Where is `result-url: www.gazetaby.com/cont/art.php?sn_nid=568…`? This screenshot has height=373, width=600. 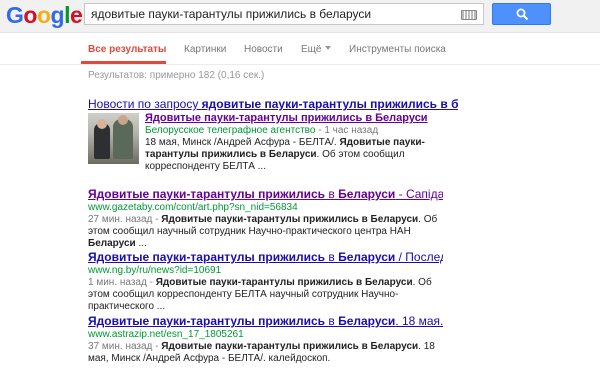 result-url: www.gazetaby.com/cont/art.php?sn_nid=568… is located at coordinates (193, 207).